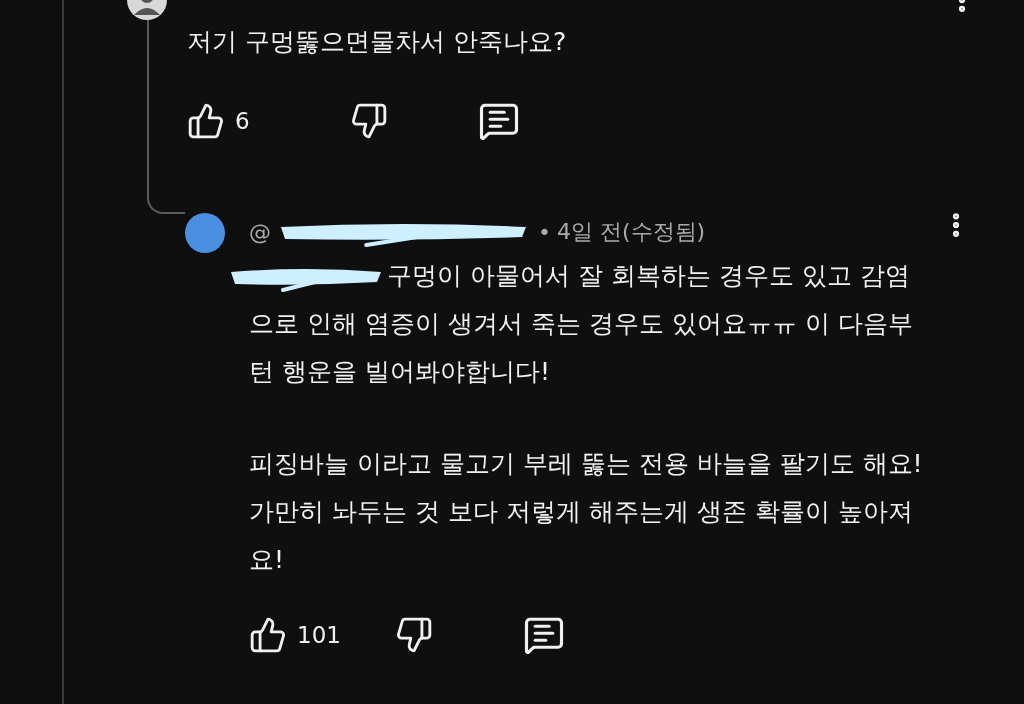 The image size is (1024, 704). I want to click on comment-text: 피징바늘 이라고 물고기 부레 뚫는 전용 바늘을 팔기도 해요! 가만히 놔두는 것 보다 저렇게 해주는게 생존 확률이 높아져요!, so click(586, 512).